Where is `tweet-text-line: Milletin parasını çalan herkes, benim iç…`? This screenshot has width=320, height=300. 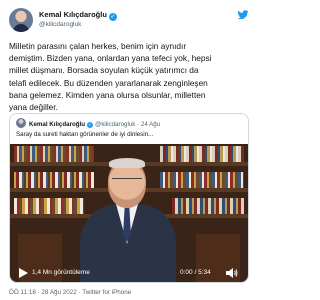
tweet-text-line: Milletin parasını çalan herkes, benim iç… is located at coordinates (98, 46).